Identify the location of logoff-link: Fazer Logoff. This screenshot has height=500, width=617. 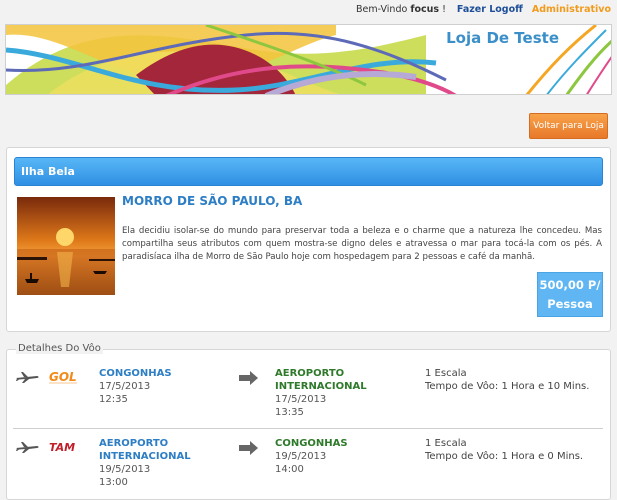
(490, 9).